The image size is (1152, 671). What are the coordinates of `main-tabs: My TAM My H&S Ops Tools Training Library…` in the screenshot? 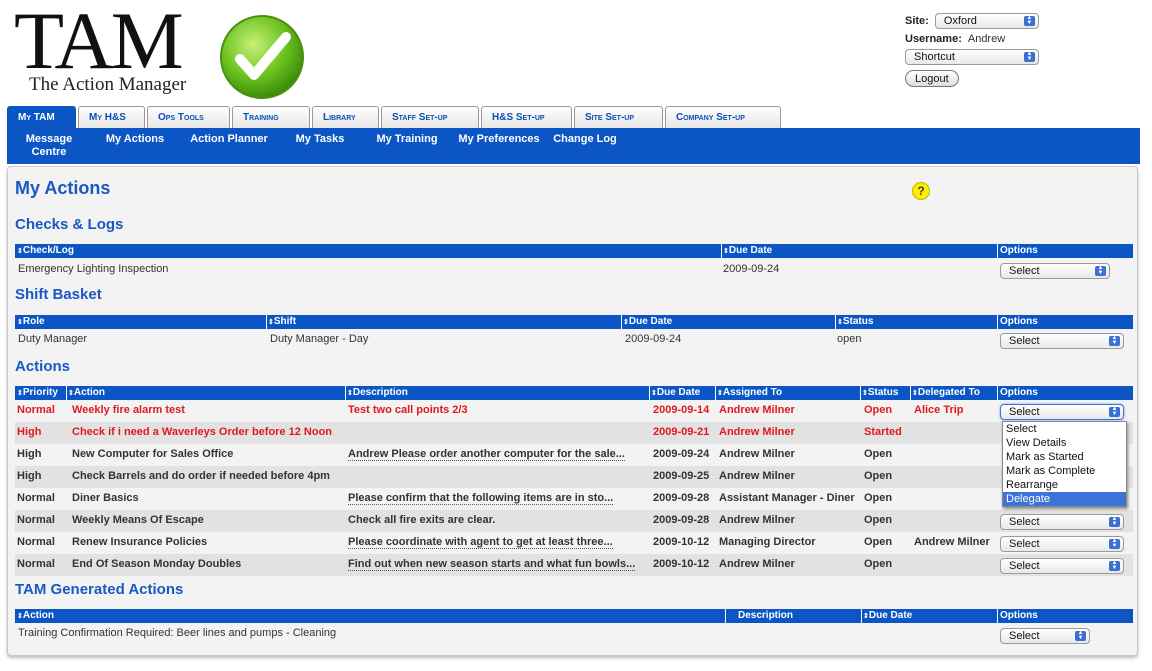 It's located at (395, 117).